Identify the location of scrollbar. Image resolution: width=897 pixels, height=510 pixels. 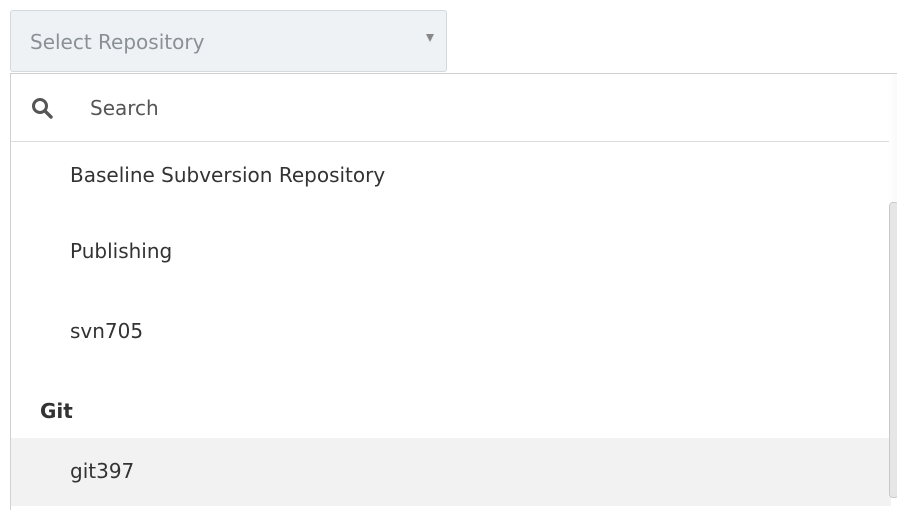
(893, 350).